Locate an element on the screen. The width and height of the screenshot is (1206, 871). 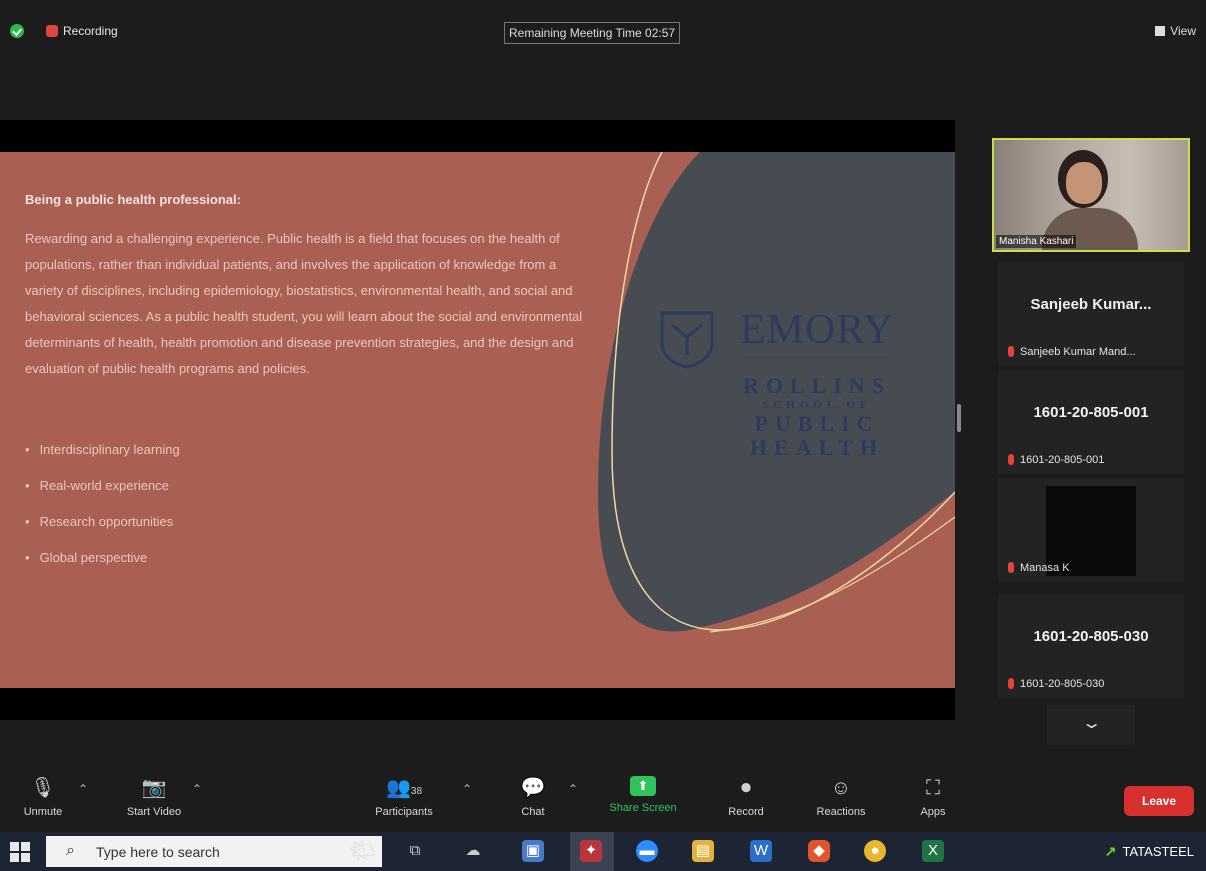
recording-label: Recording is located at coordinates (90, 31).